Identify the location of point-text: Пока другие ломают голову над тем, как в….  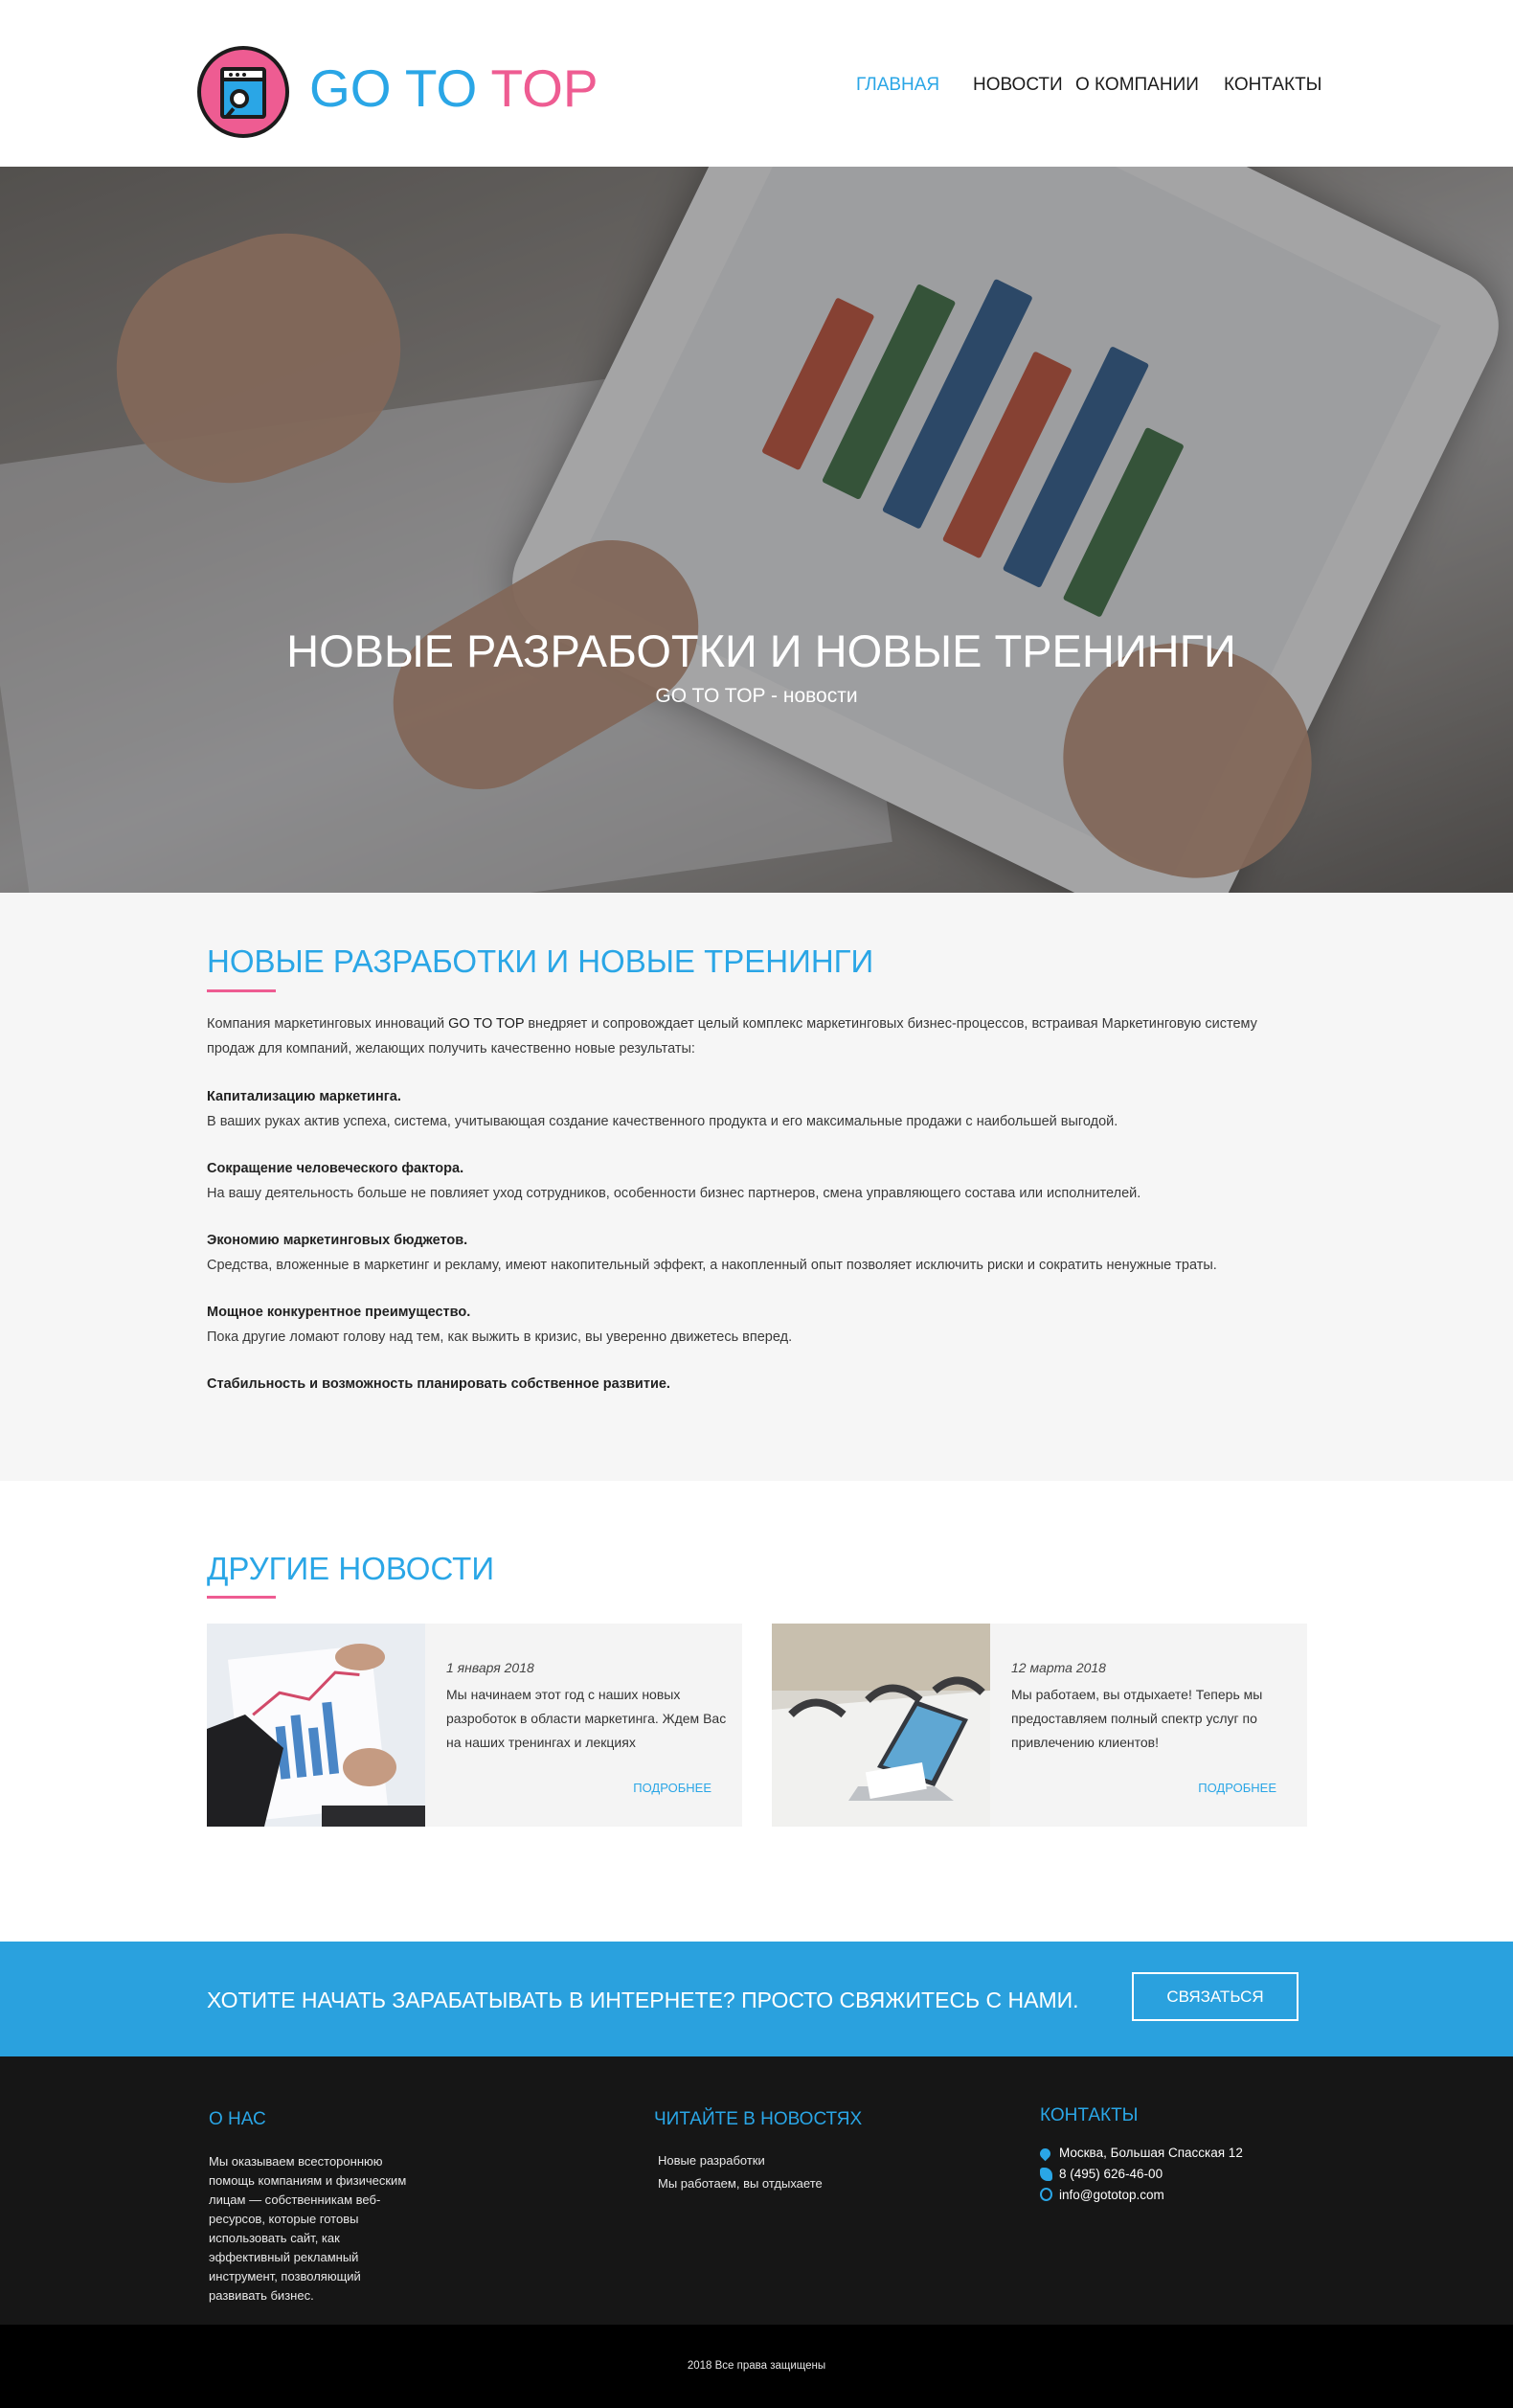
(500, 1337).